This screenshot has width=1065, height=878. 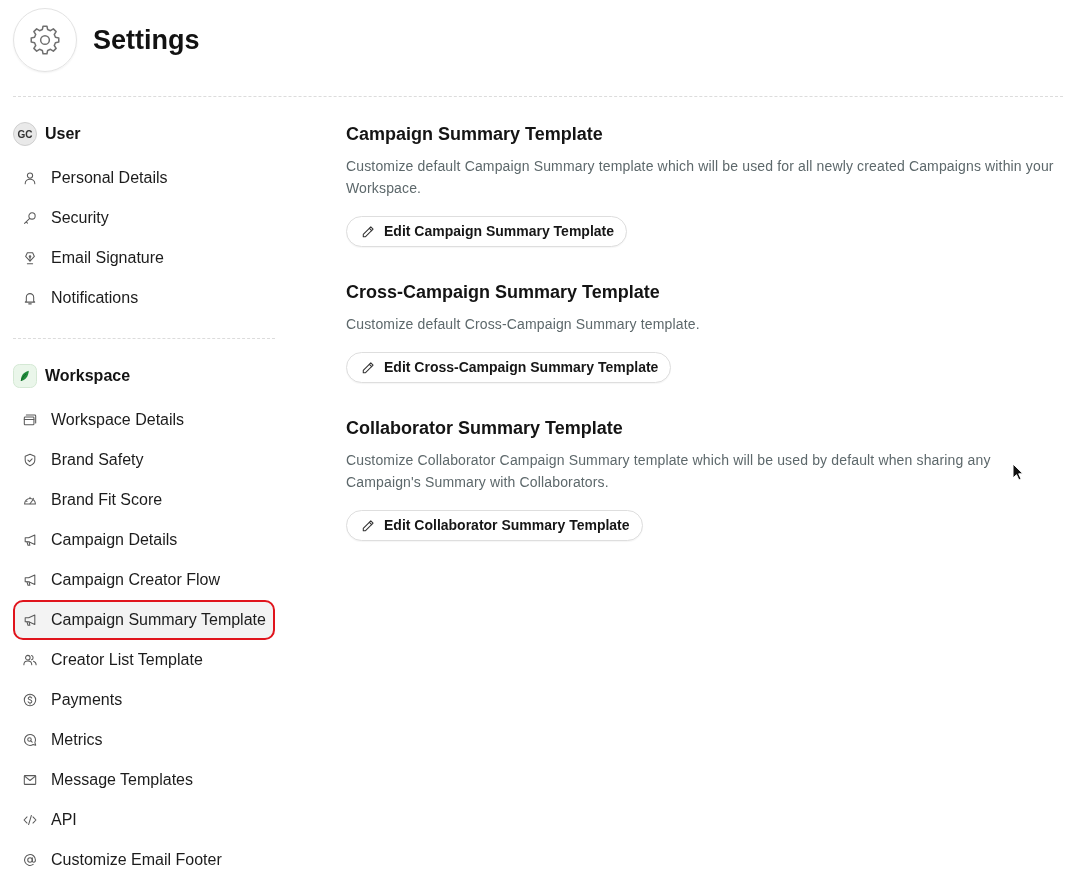 I want to click on two-people-icon, so click(x=30, y=660).